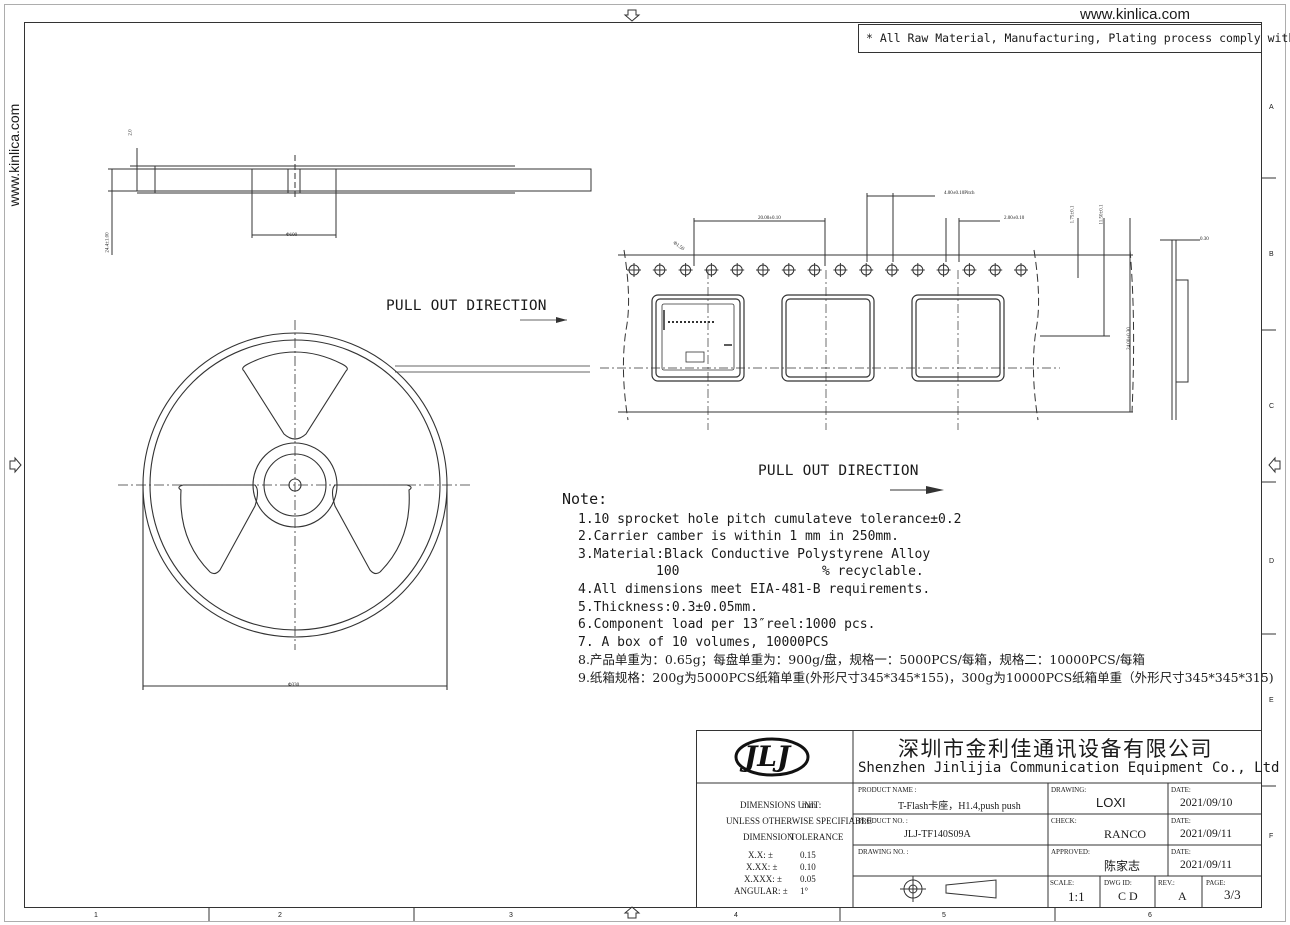 This screenshot has height=925, width=1290. I want to click on grid-row-label: D, so click(1272, 561).